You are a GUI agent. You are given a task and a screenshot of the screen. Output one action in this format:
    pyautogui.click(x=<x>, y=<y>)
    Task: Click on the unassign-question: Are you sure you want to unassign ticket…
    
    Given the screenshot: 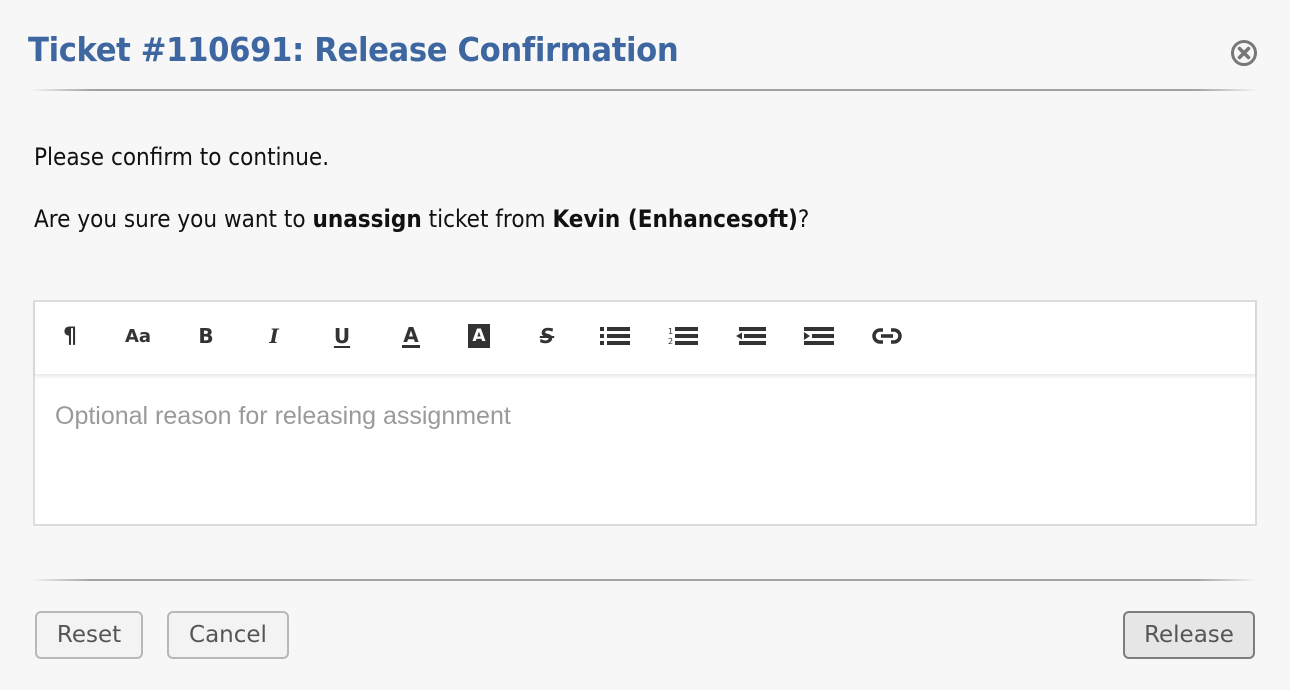 What is the action you would take?
    pyautogui.click(x=421, y=219)
    